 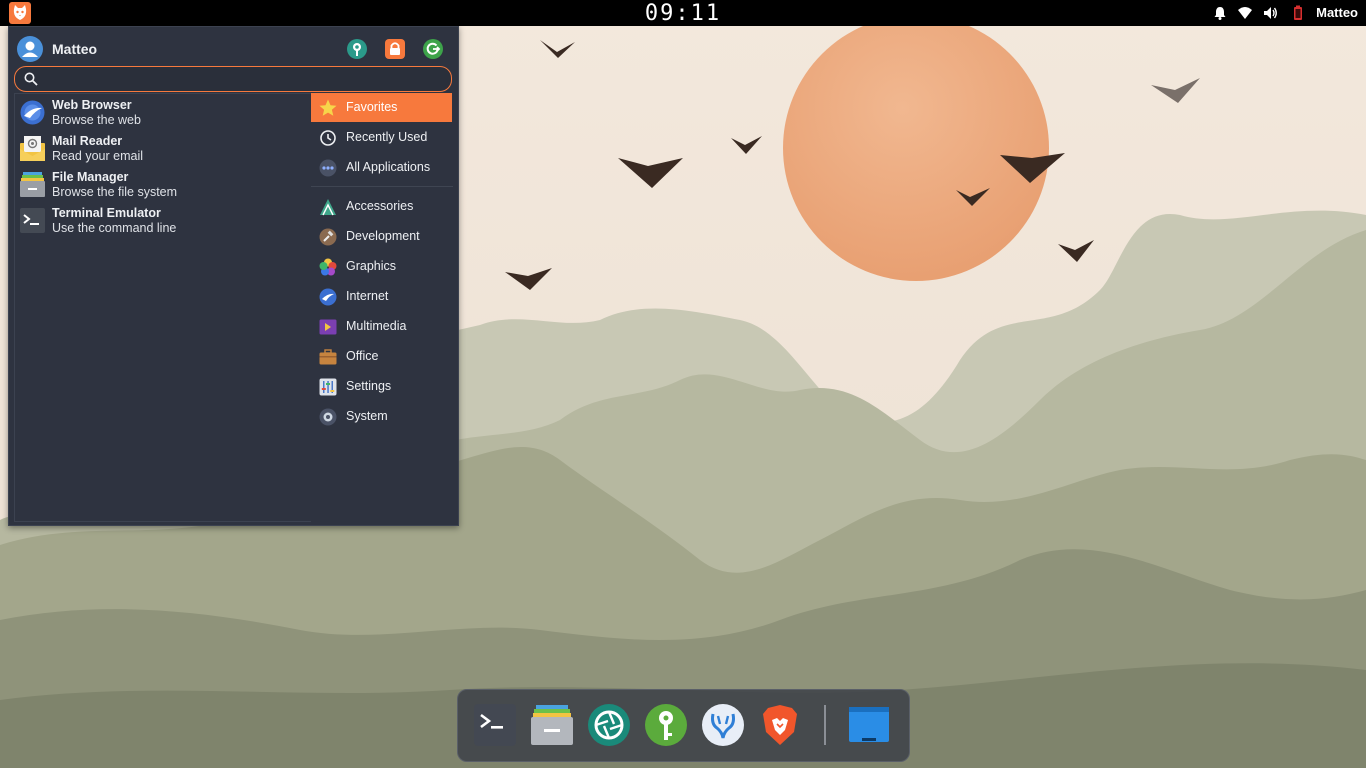 What do you see at coordinates (87, 141) in the screenshot?
I see `app-name: Mail Reader` at bounding box center [87, 141].